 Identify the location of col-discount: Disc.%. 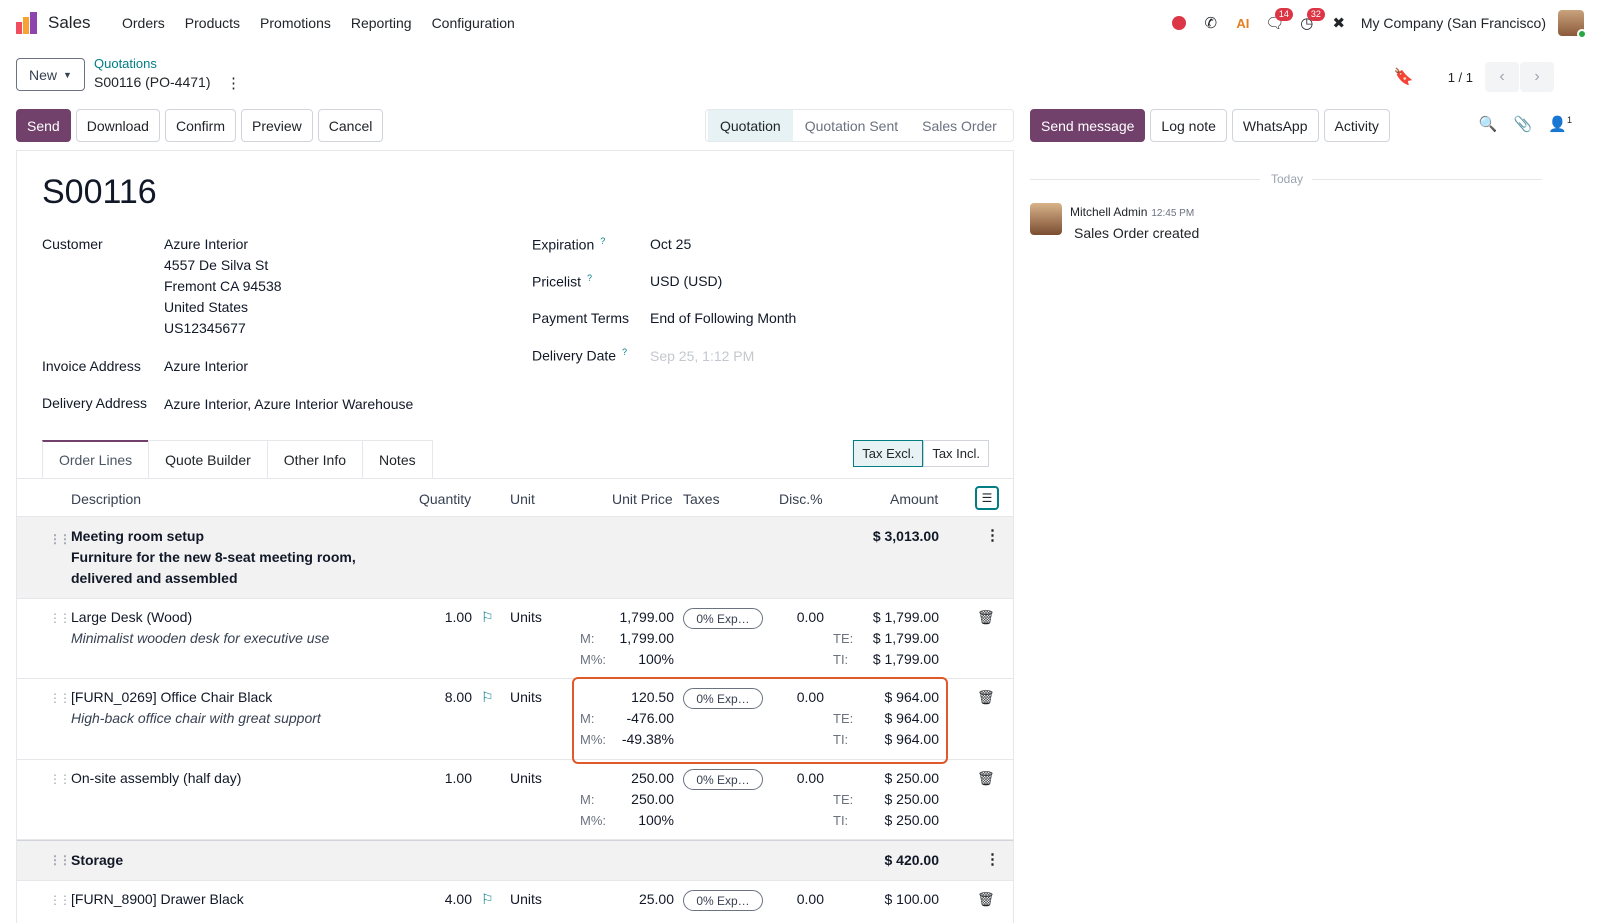
(801, 499).